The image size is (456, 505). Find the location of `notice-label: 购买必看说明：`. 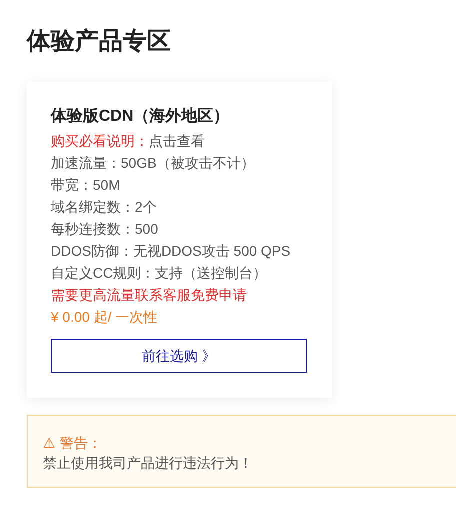

notice-label: 购买必看说明： is located at coordinates (100, 141).